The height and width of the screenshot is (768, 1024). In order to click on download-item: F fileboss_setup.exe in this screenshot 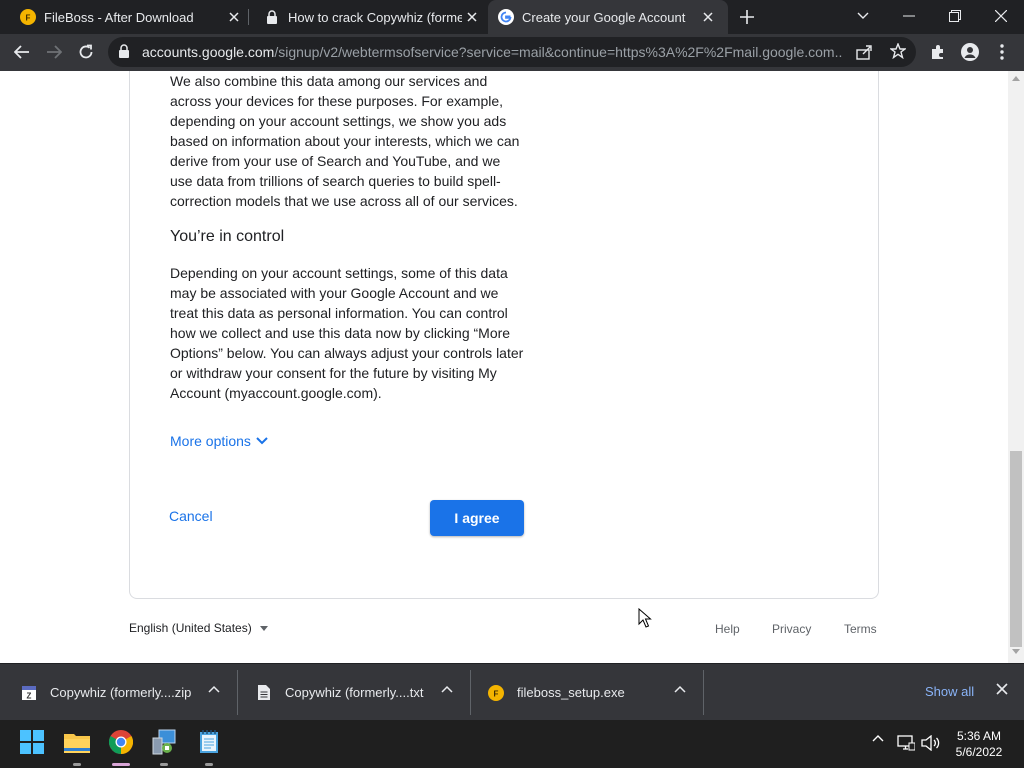, I will do `click(595, 692)`.